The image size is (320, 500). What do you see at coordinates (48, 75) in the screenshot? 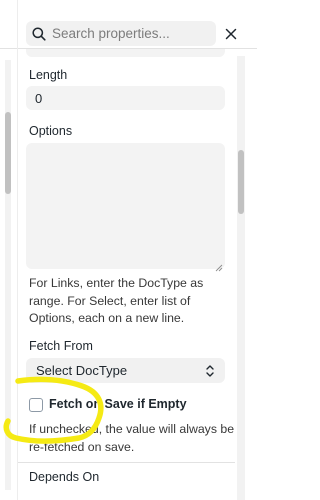
I see `length-label: Length` at bounding box center [48, 75].